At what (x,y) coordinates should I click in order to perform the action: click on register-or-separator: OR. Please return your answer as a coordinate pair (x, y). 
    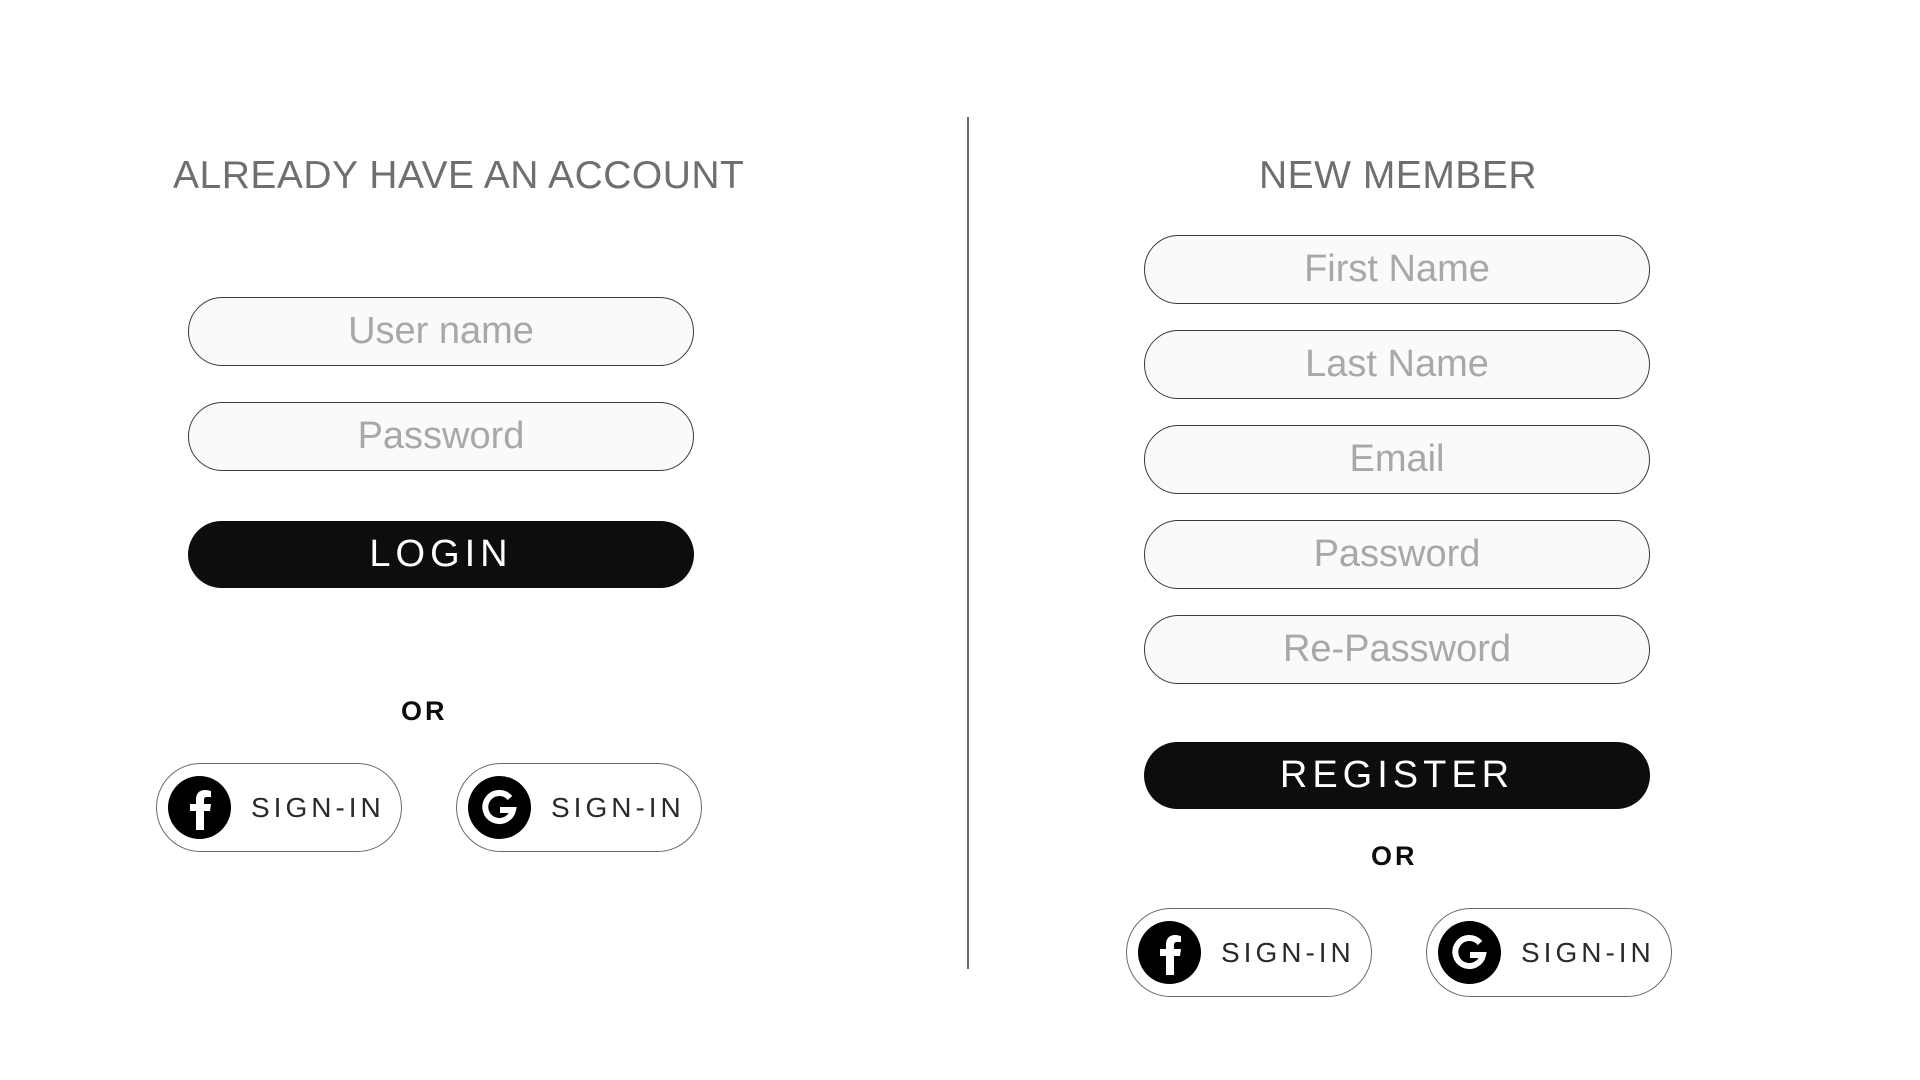
    Looking at the image, I should click on (1394, 856).